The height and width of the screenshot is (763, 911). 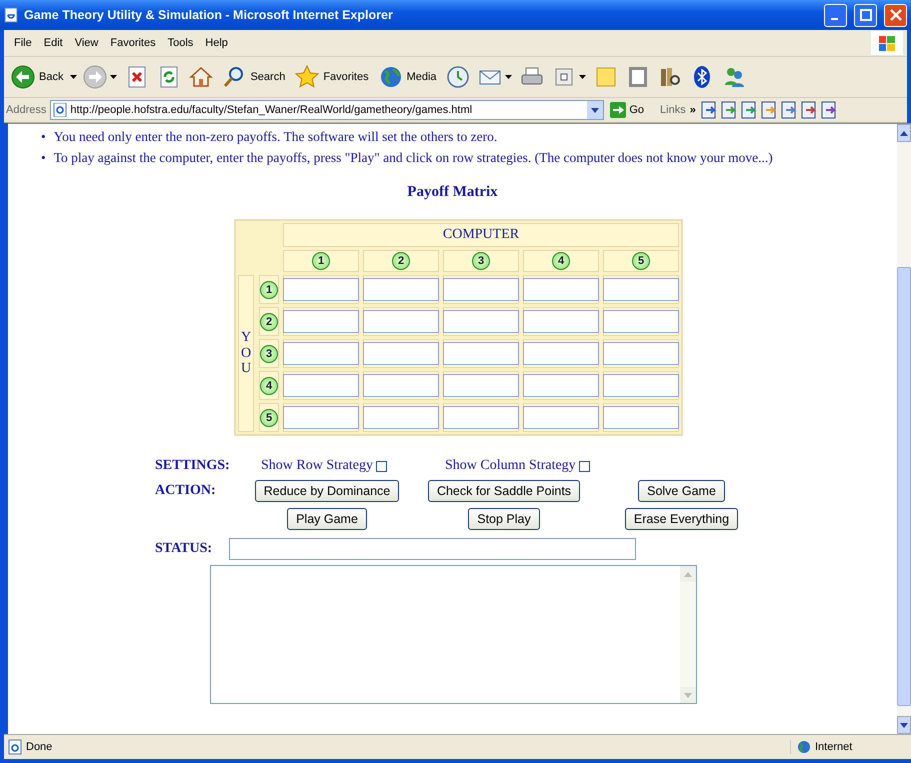 What do you see at coordinates (307, 77) in the screenshot?
I see `star-icon` at bounding box center [307, 77].